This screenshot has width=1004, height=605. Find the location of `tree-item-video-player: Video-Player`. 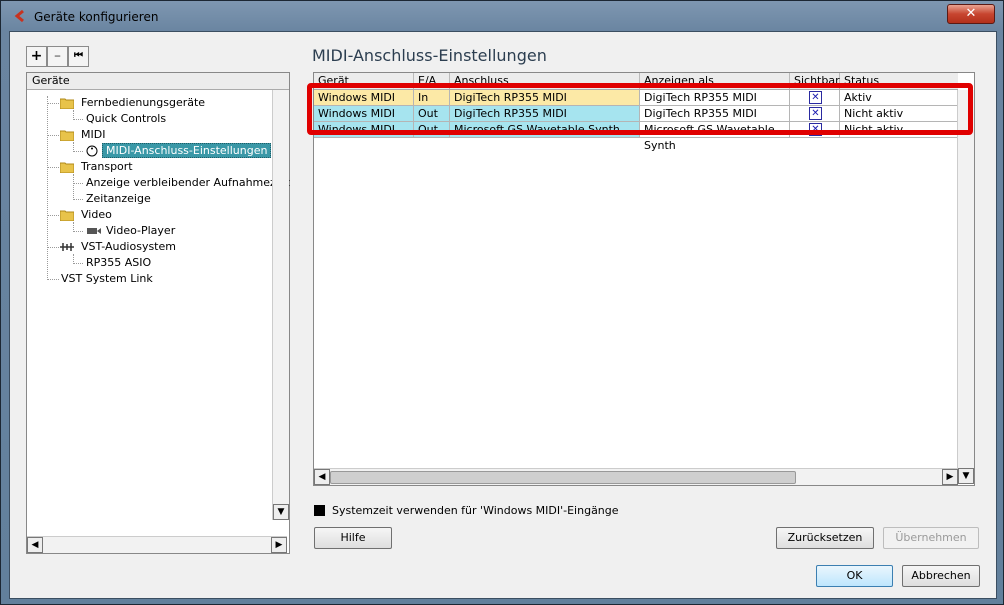

tree-item-video-player: Video-Player is located at coordinates (140, 231).